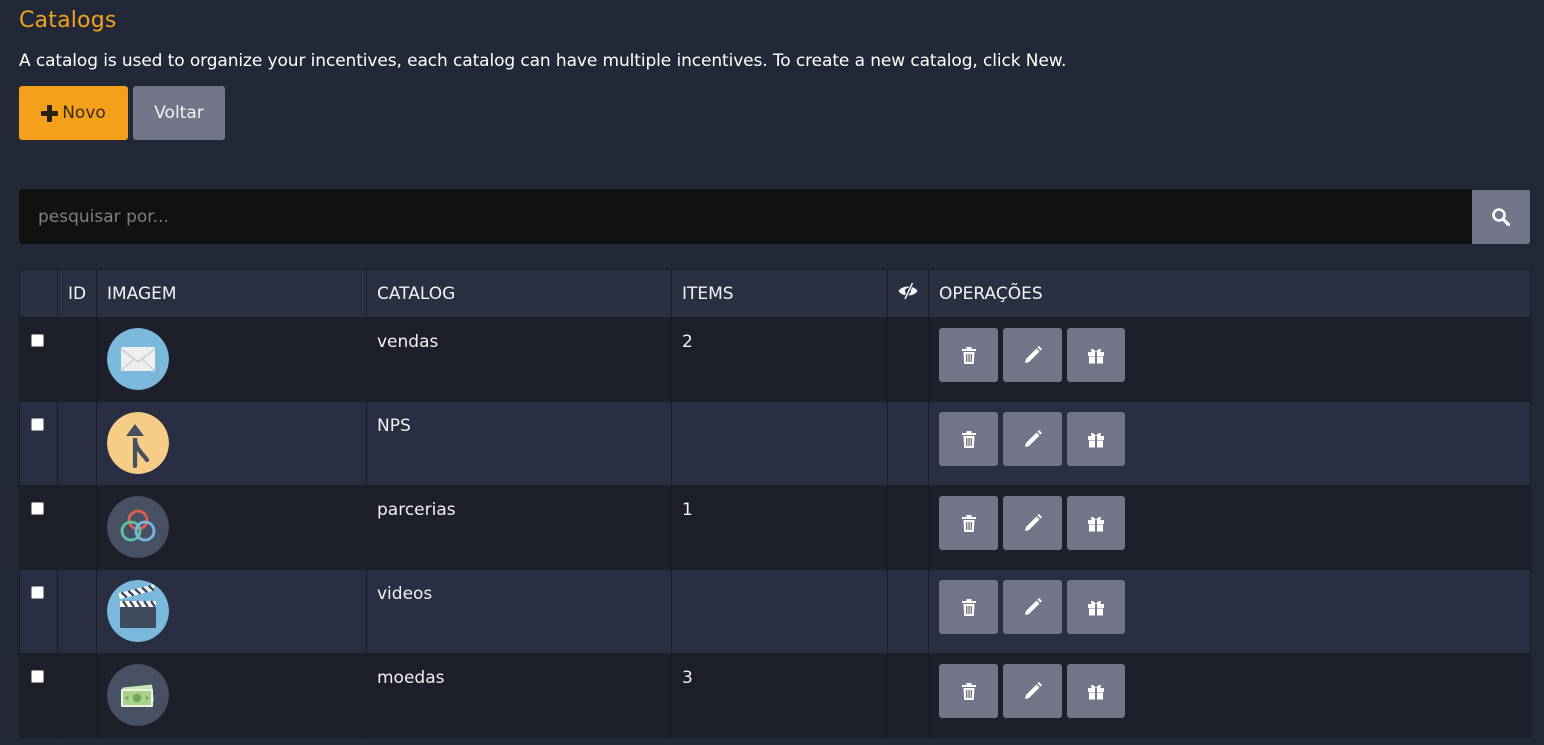  I want to click on catalog-name-cell: videos, so click(519, 611).